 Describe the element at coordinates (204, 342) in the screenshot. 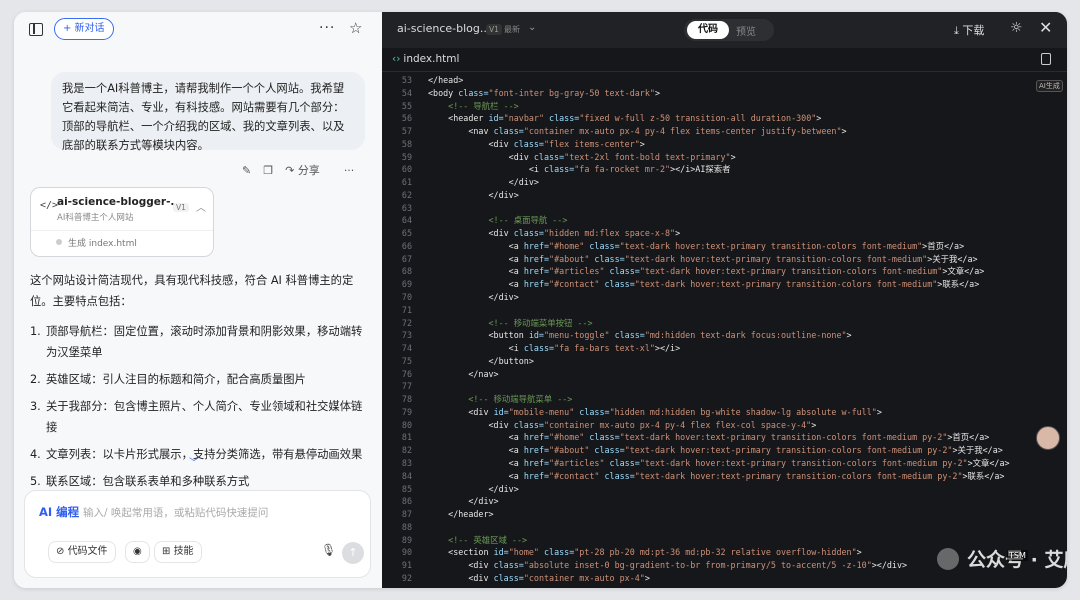

I see `list-text: 顶部导航栏：固定位置，滚动时添加背景和阴影效果，移动端转为汉堡菜单` at that location.